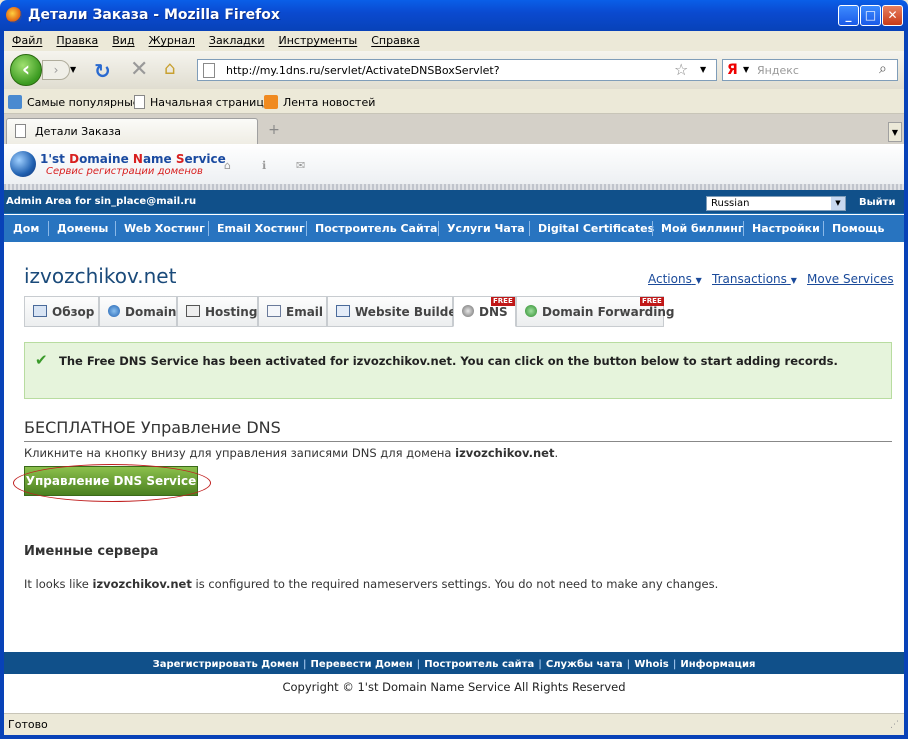 This screenshot has width=908, height=739. Describe the element at coordinates (164, 228) in the screenshot. I see `nav-web-hosting: Web Хостинг` at that location.